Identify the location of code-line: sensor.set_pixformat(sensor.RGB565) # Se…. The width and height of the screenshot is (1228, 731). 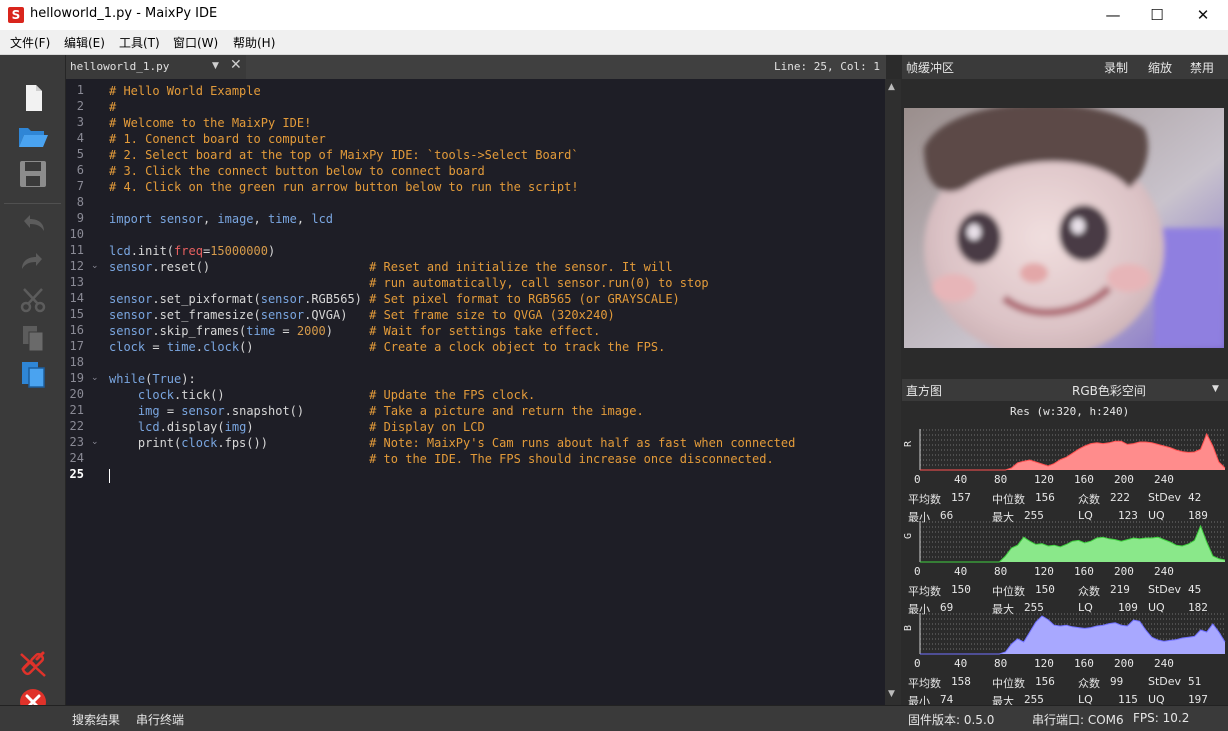
(394, 299).